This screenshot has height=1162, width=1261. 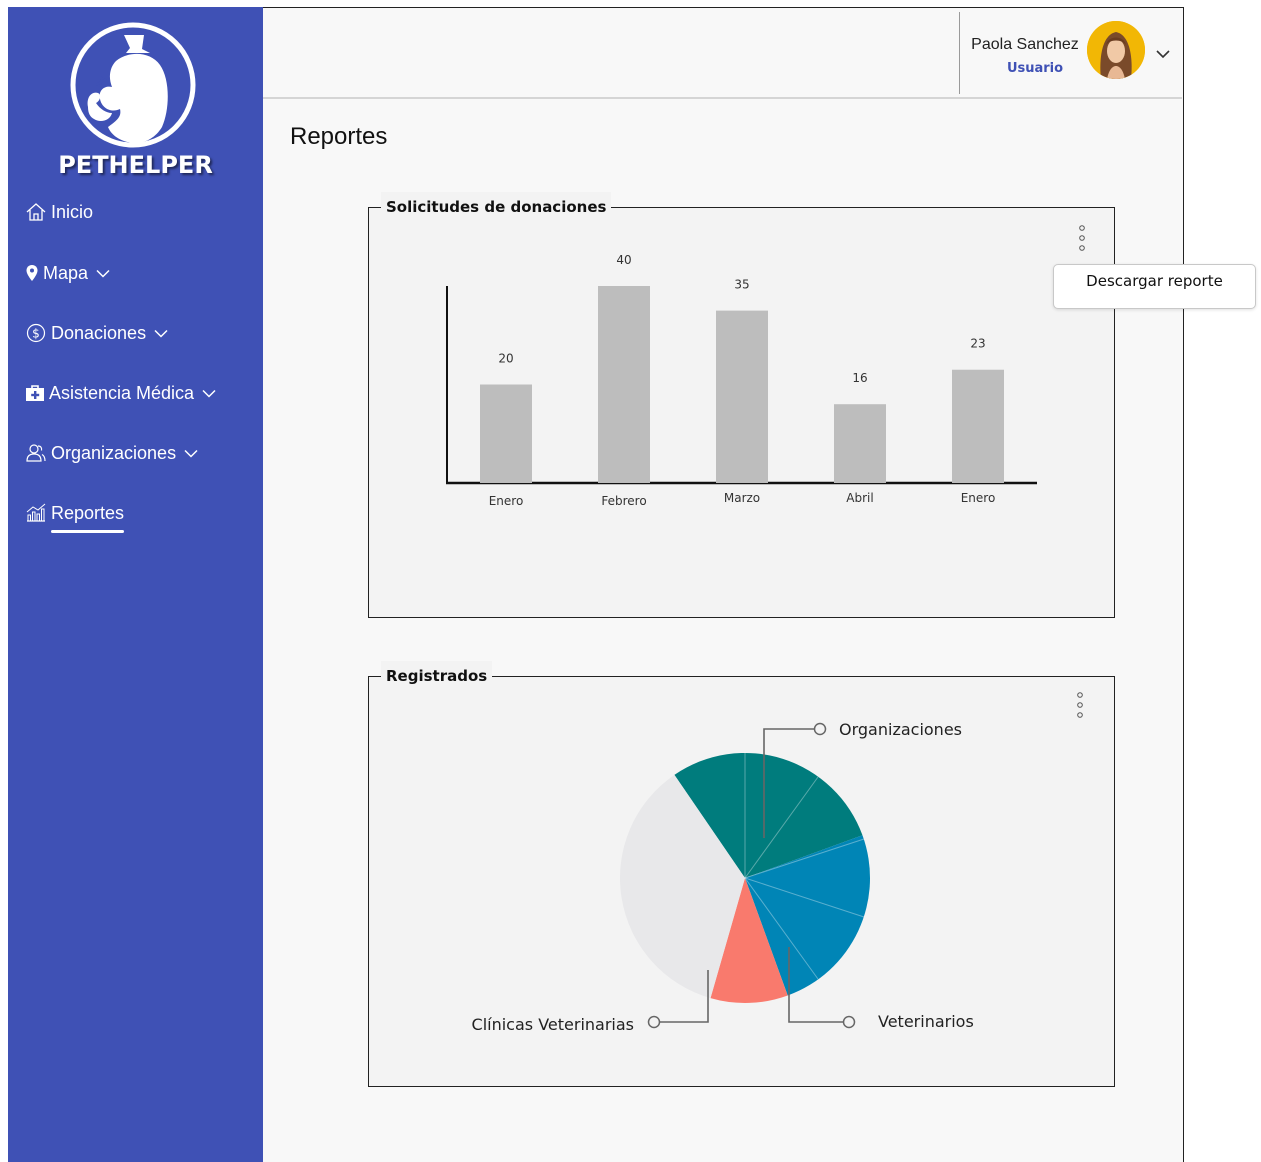 I want to click on sidebar-item-mapa: Mapa, so click(x=67, y=273).